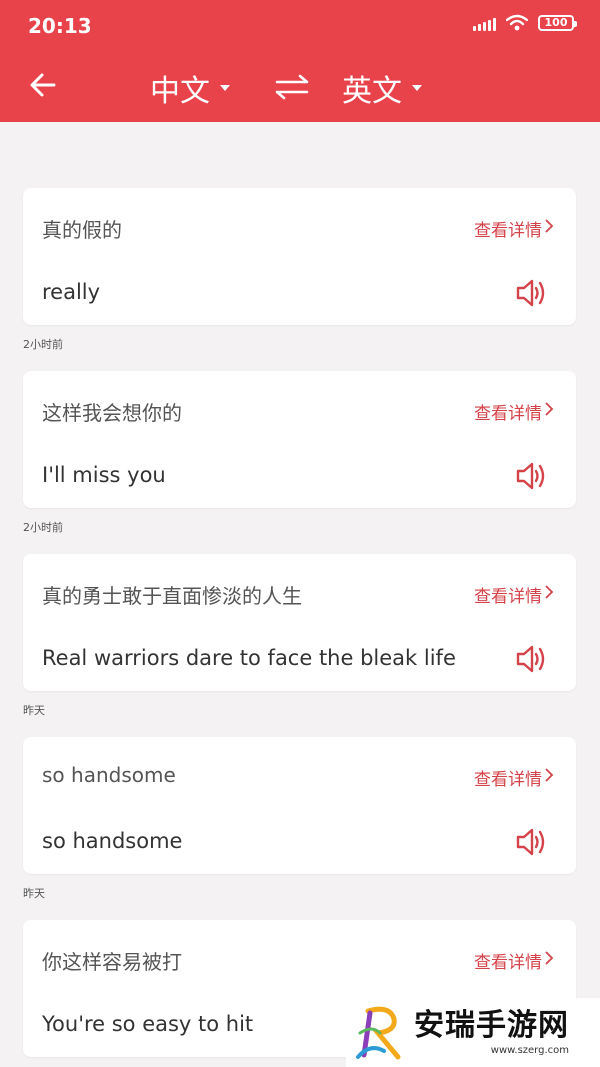 This screenshot has height=1067, width=600. Describe the element at coordinates (517, 22) in the screenshot. I see `wifi-icon` at that location.